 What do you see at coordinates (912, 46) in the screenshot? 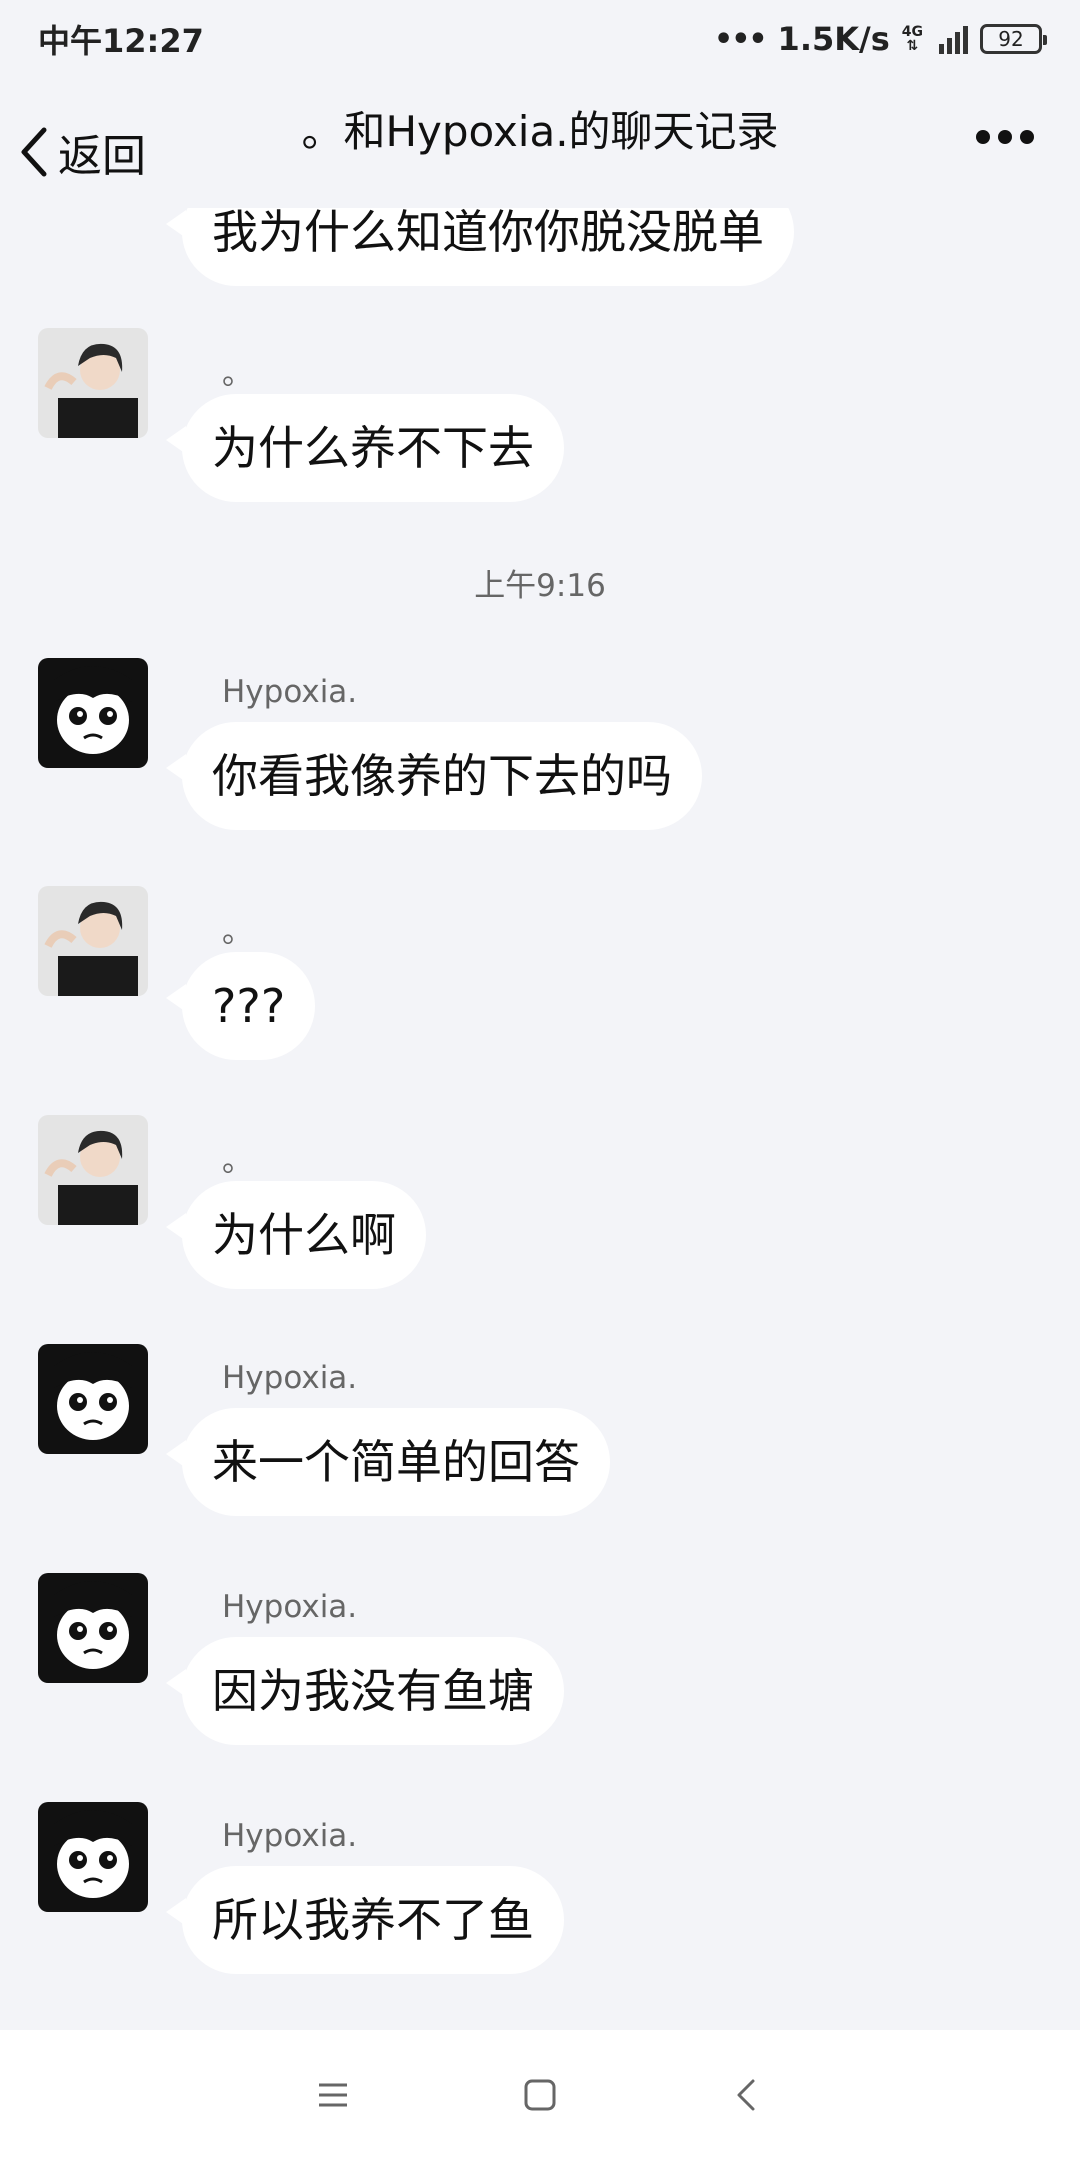
I see `data-arrows-icon: ⇅` at bounding box center [912, 46].